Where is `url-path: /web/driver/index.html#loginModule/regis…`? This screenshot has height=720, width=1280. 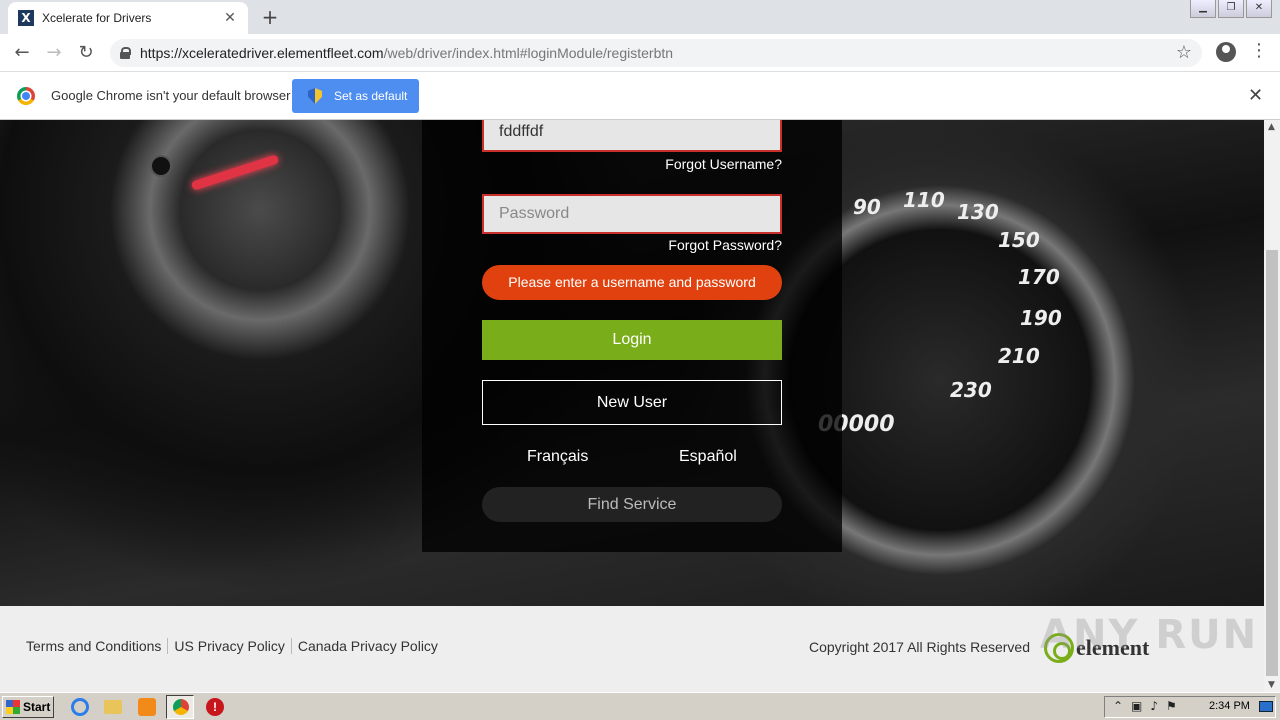 url-path: /web/driver/index.html#loginModule/regis… is located at coordinates (528, 53).